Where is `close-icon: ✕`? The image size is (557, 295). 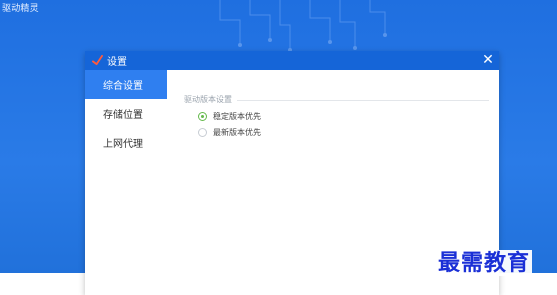
close-icon: ✕ is located at coordinates (488, 60).